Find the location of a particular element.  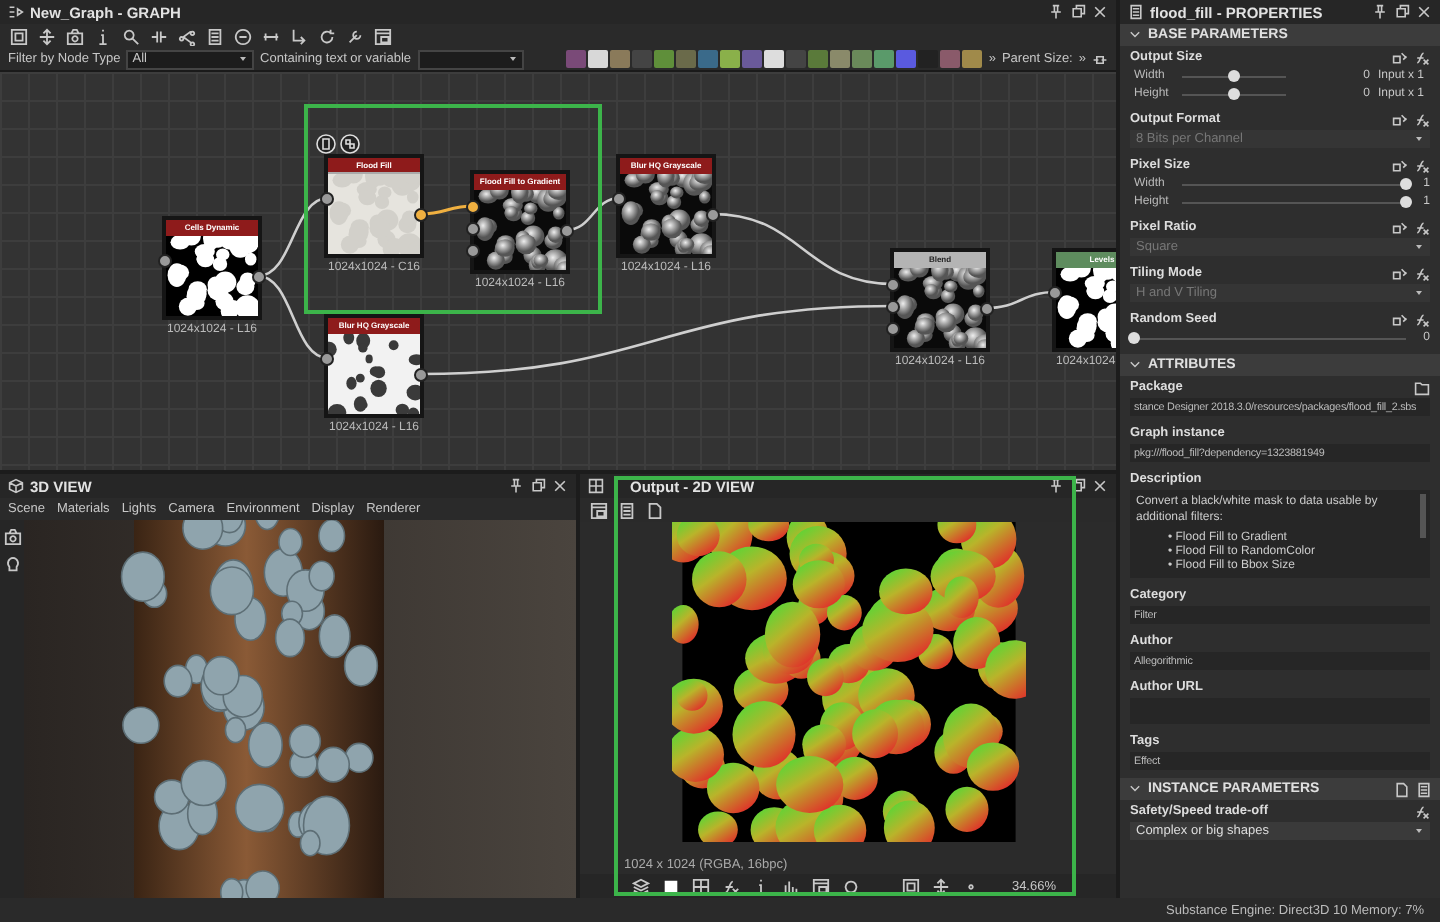

folder-icon is located at coordinates (1422, 387).